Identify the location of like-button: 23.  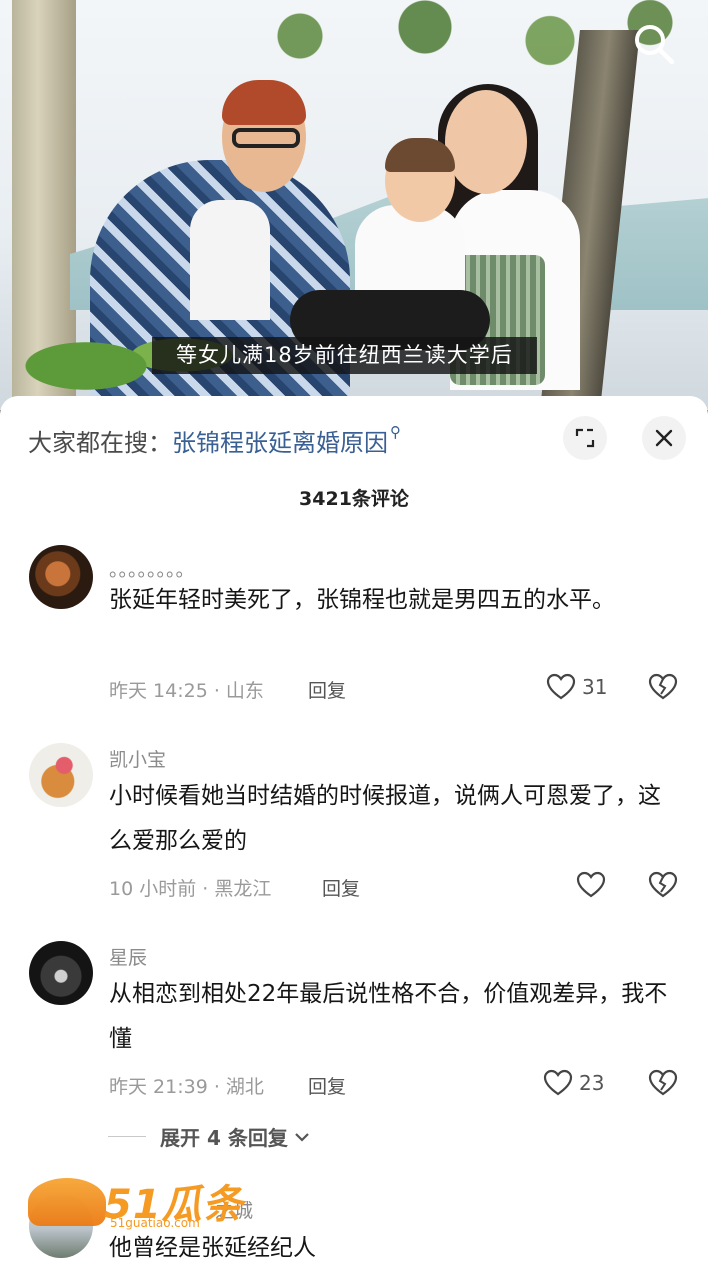
(573, 1083).